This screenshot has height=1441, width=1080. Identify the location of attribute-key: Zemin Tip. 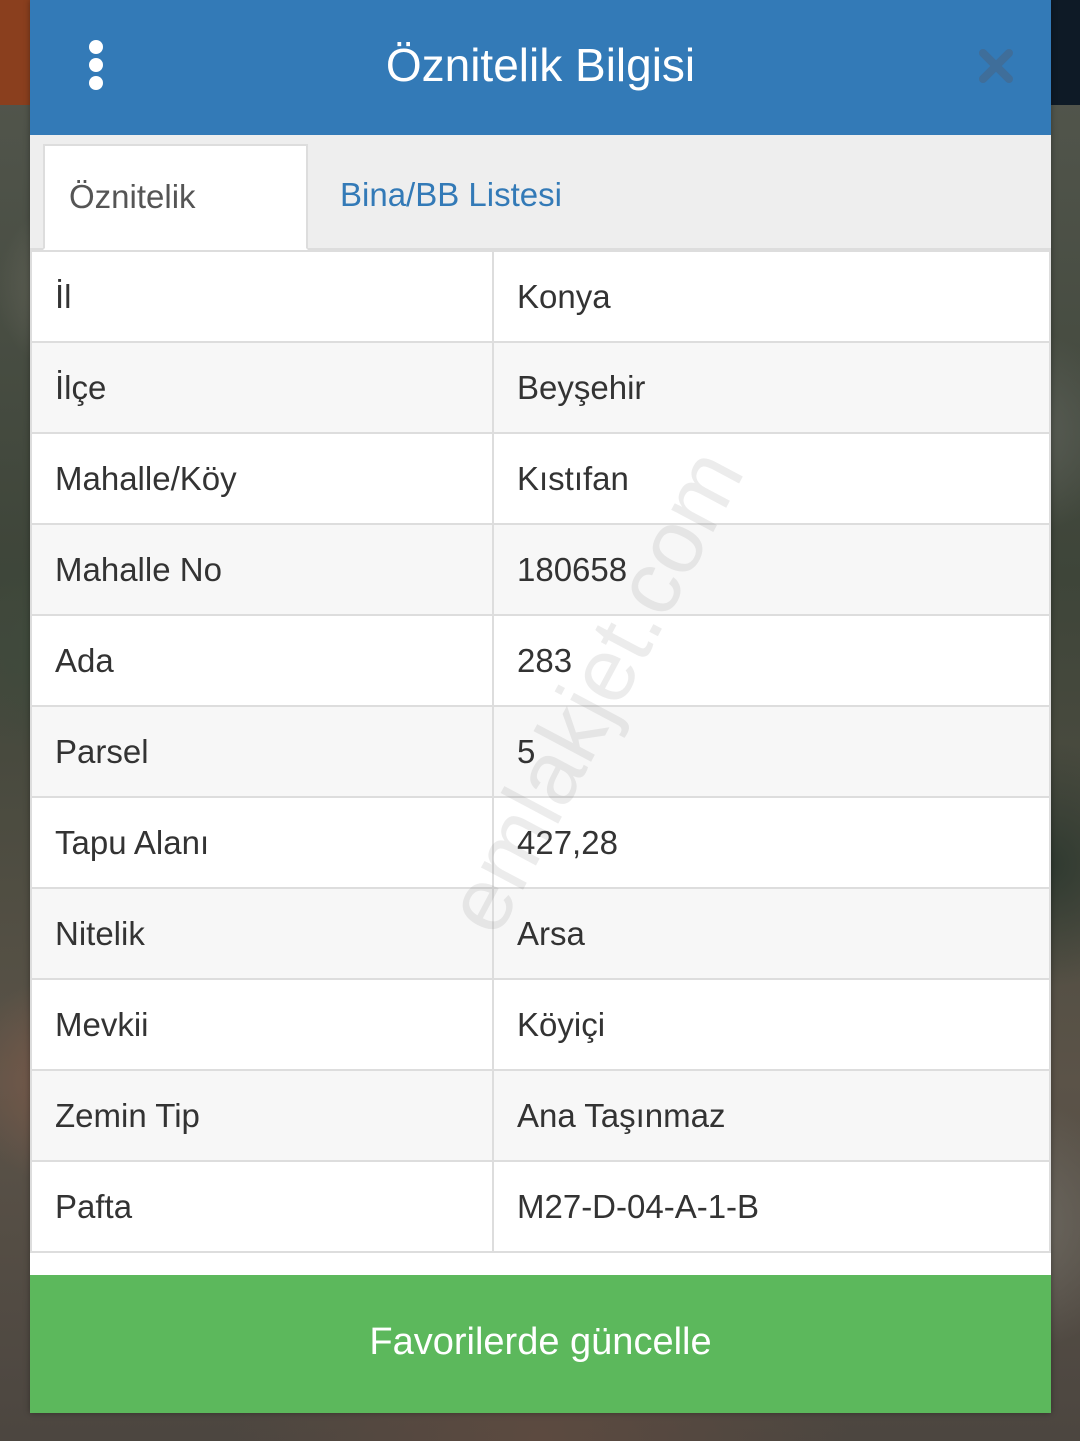
(262, 1115).